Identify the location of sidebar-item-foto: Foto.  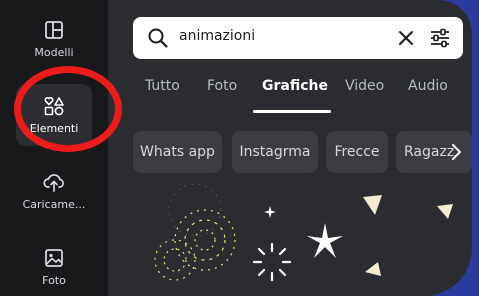
(54, 266).